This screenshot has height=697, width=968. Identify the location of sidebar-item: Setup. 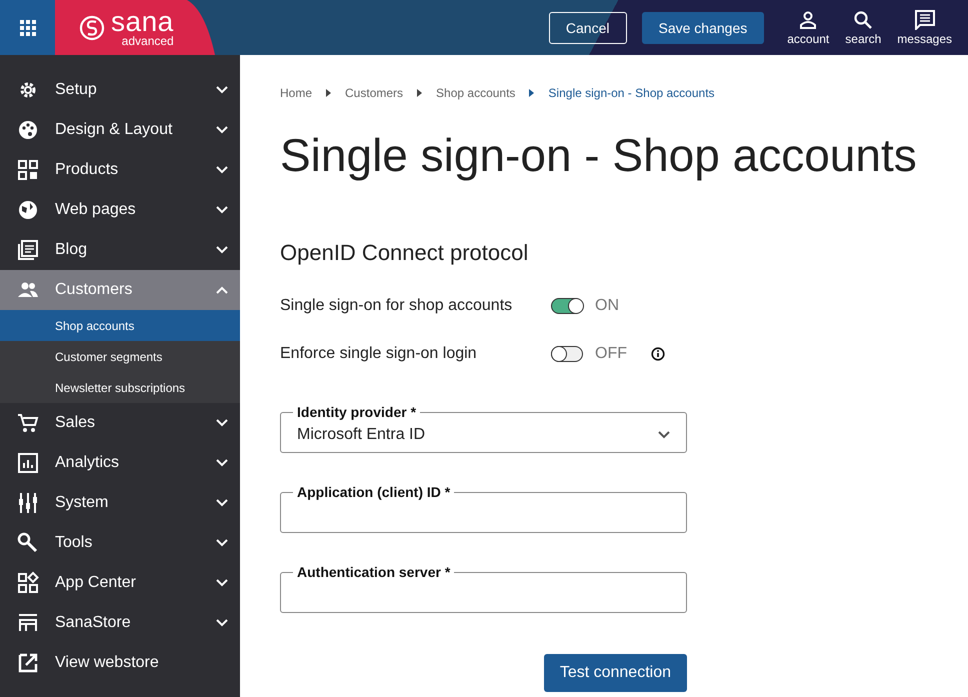
(120, 90).